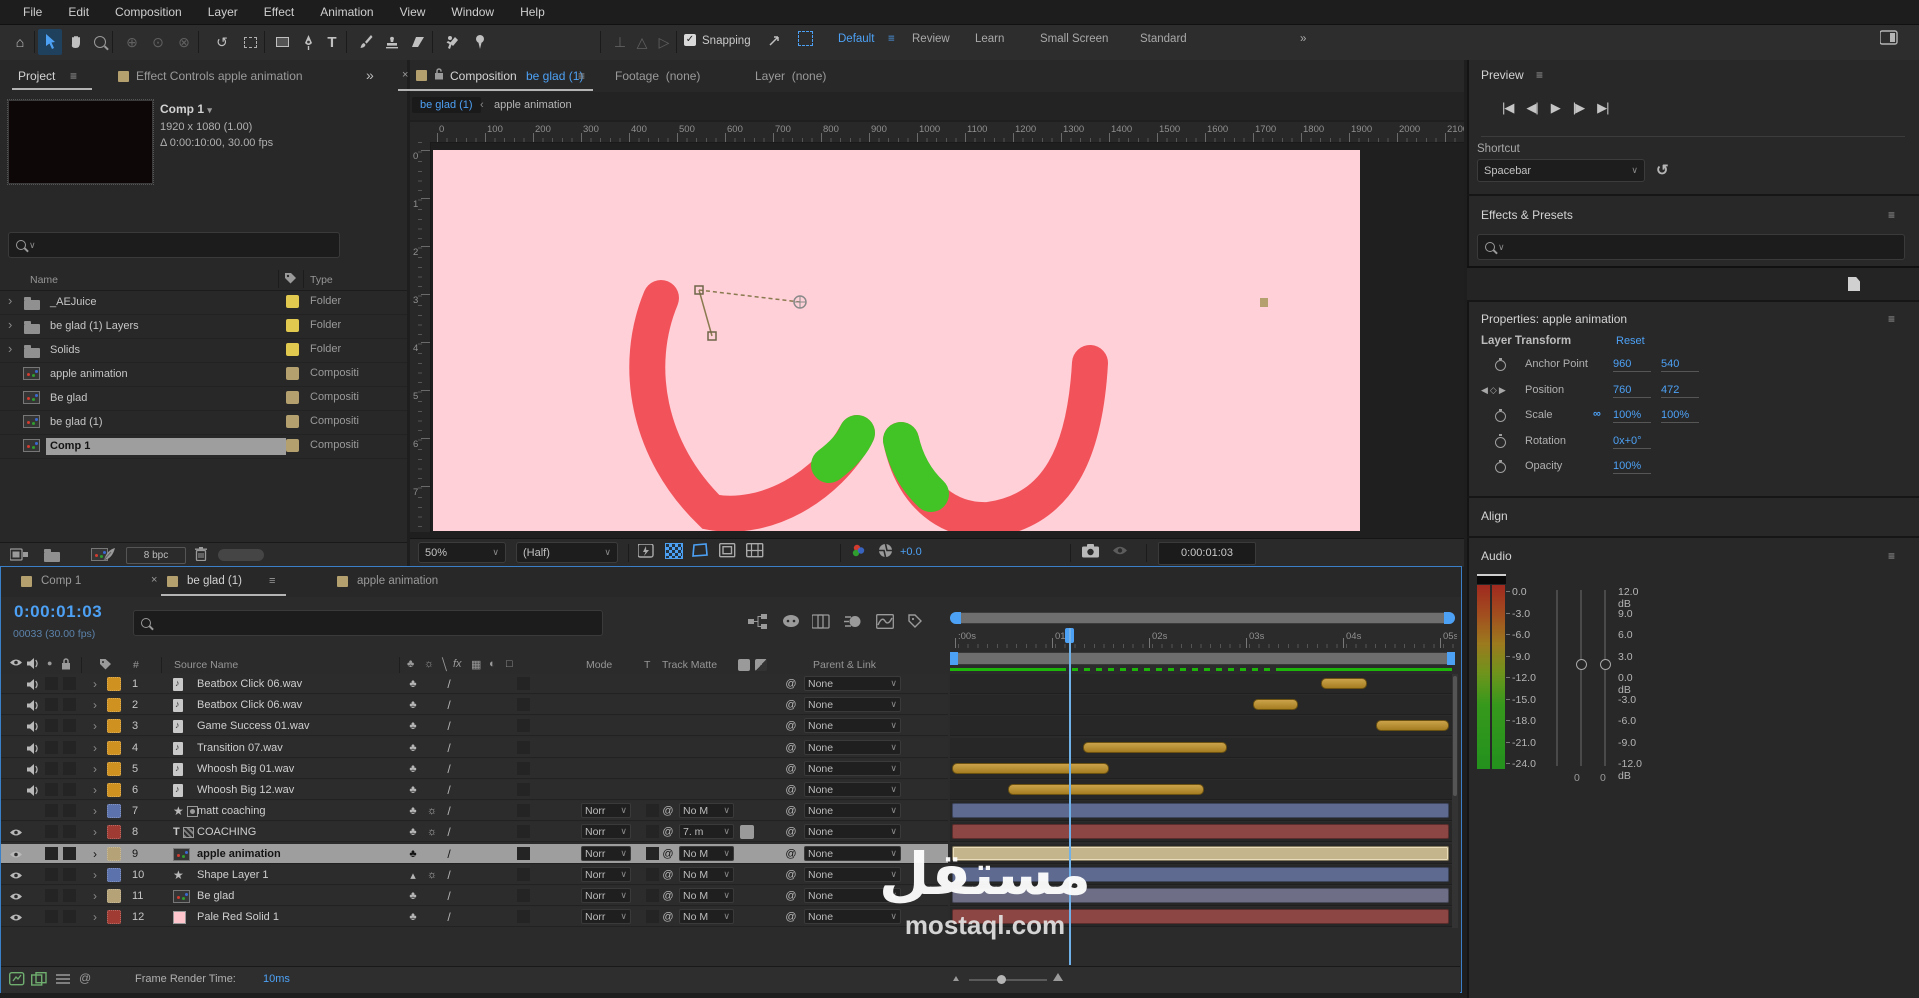 The image size is (1919, 998). I want to click on tab-properties: Properties: apple animation, so click(1554, 319).